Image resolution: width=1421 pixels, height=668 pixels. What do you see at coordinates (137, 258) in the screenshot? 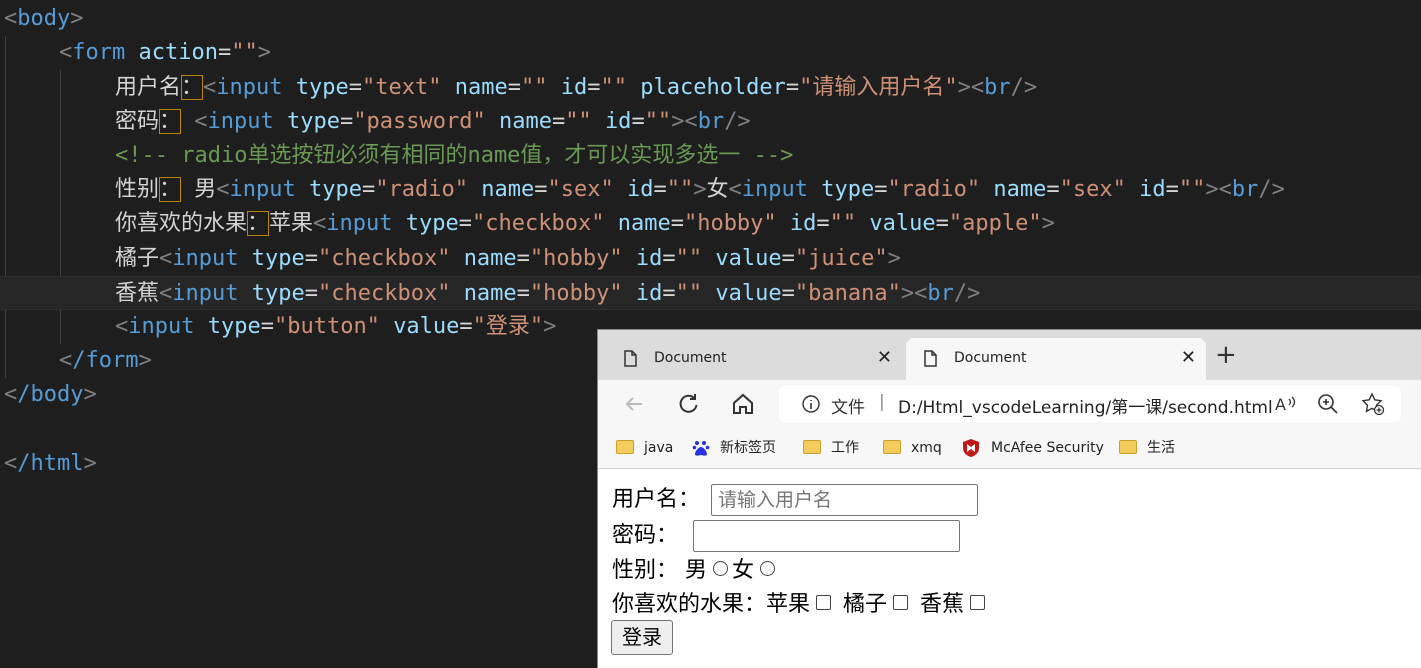
I see `code-text: 橘子` at bounding box center [137, 258].